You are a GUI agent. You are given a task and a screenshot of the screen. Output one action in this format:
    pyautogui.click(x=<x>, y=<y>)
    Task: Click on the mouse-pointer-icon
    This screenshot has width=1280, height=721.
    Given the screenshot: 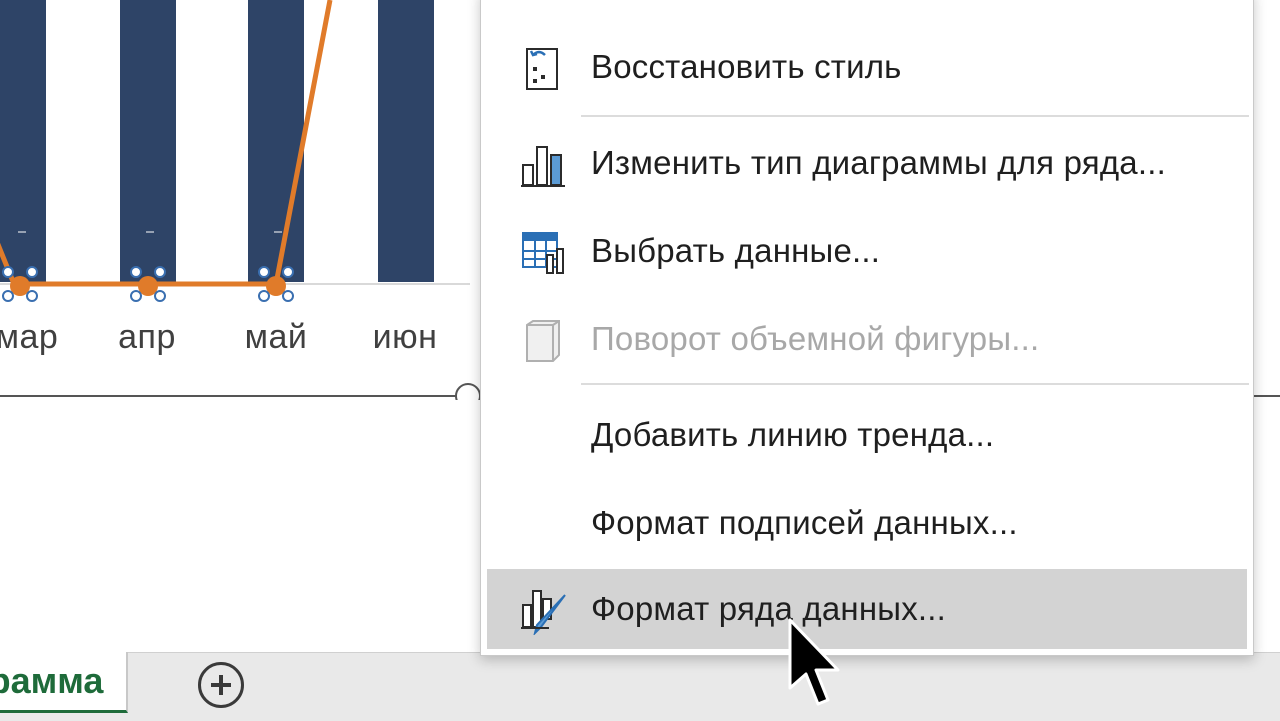 What is the action you would take?
    pyautogui.click(x=814, y=662)
    